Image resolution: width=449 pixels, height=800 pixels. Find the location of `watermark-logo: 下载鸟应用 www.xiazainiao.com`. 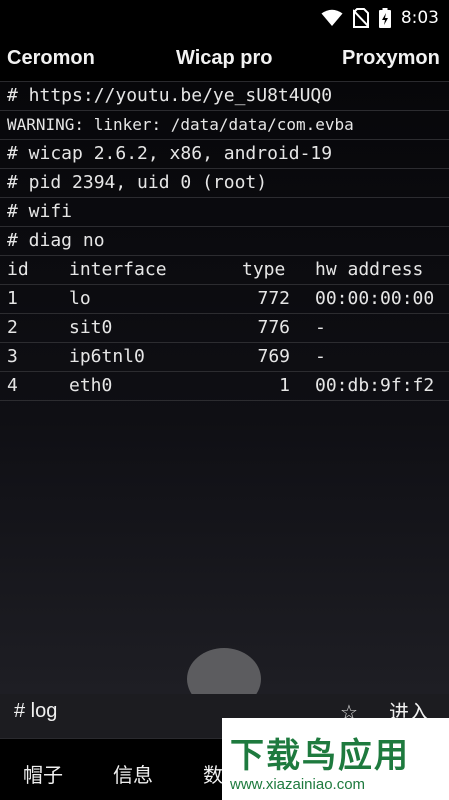

watermark-logo: 下载鸟应用 www.xiazainiao.com is located at coordinates (335, 759).